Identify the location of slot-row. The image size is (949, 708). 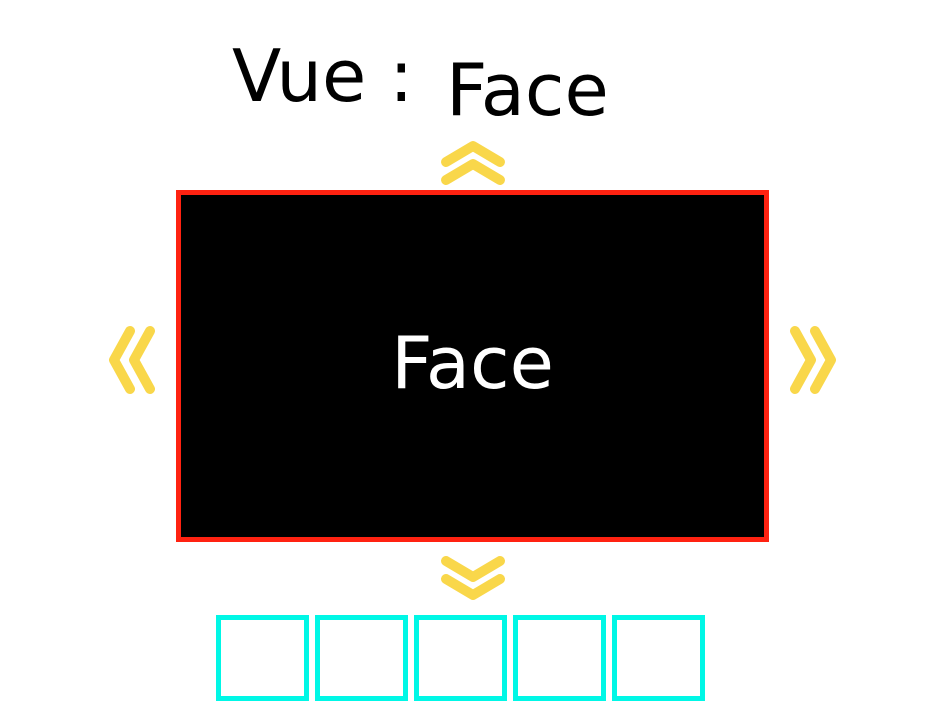
(461, 658).